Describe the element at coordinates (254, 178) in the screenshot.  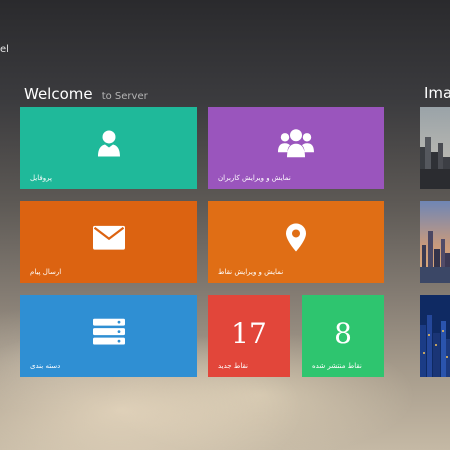
I see `tile-users-label: نمایش و ویرایش کاربران` at that location.